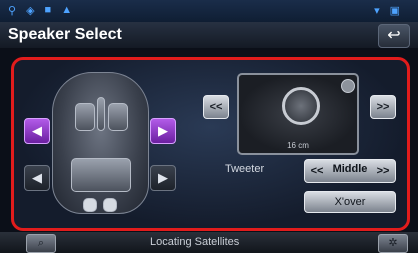 The height and width of the screenshot is (253, 418). I want to click on seat-rear, so click(101, 175).